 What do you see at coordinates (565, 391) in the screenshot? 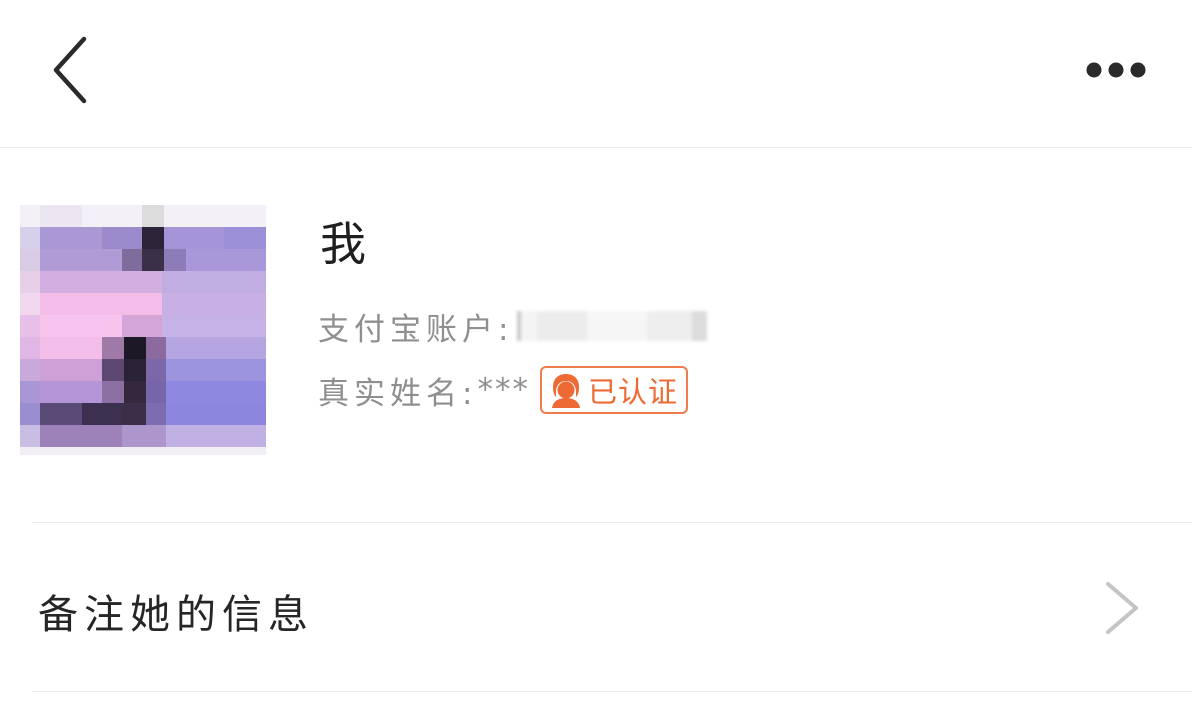
I see `verified-person-icon` at bounding box center [565, 391].